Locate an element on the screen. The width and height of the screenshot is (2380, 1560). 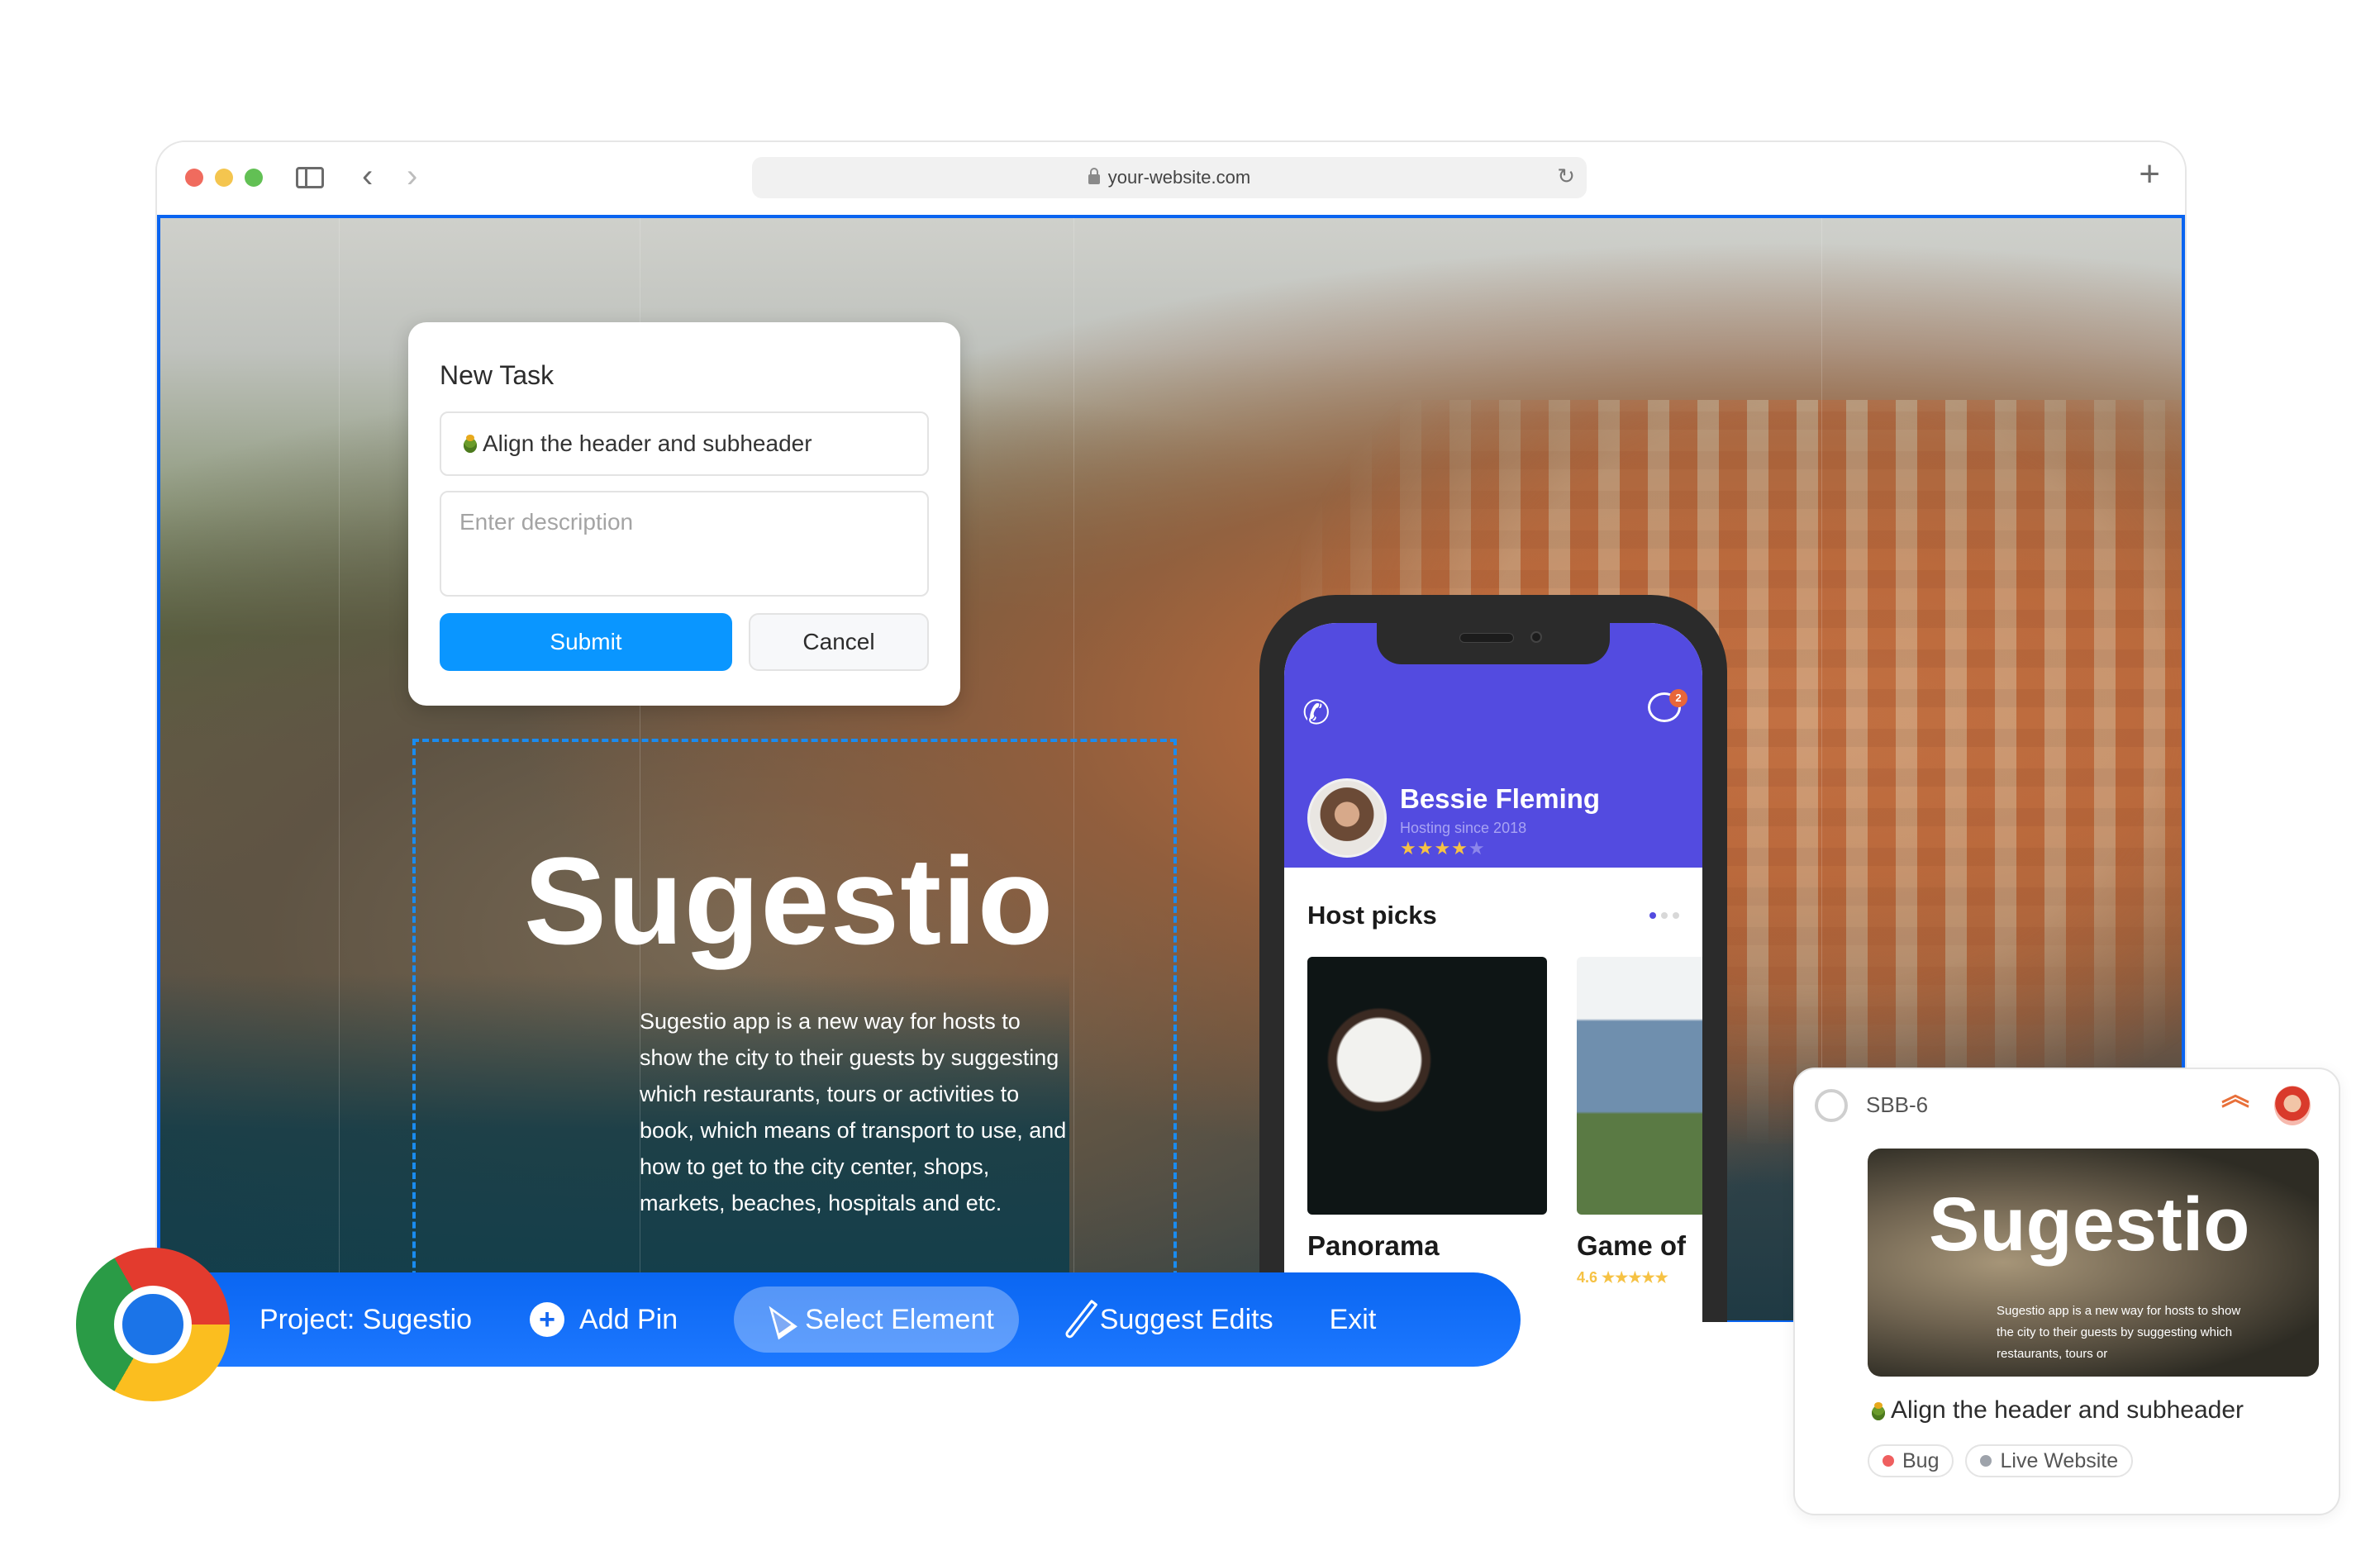
address-bar: your-website.com ↻ is located at coordinates (1169, 177).